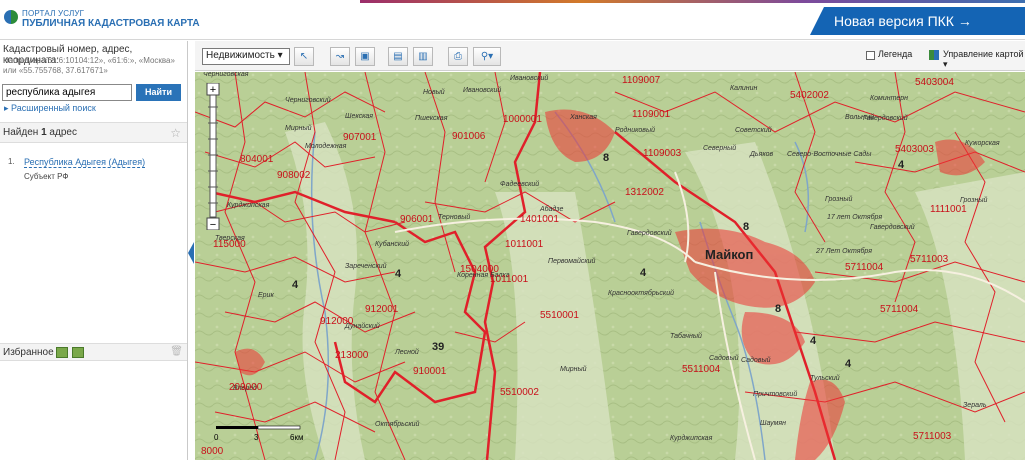 The image size is (1025, 460). What do you see at coordinates (366, 266) in the screenshot?
I see `place-label: Зареченский` at bounding box center [366, 266].